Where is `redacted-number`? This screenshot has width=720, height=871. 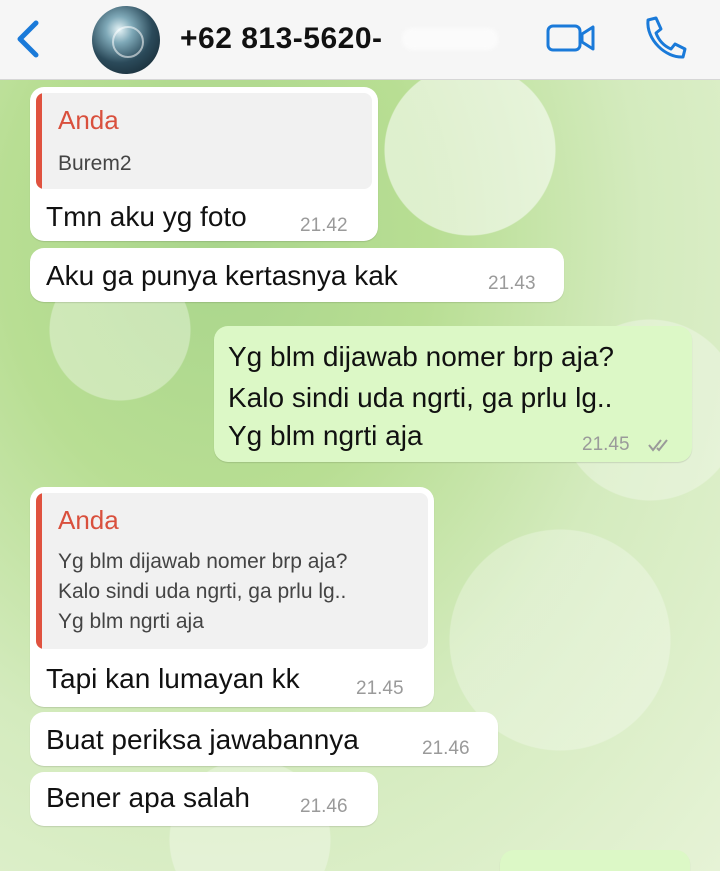 redacted-number is located at coordinates (450, 39).